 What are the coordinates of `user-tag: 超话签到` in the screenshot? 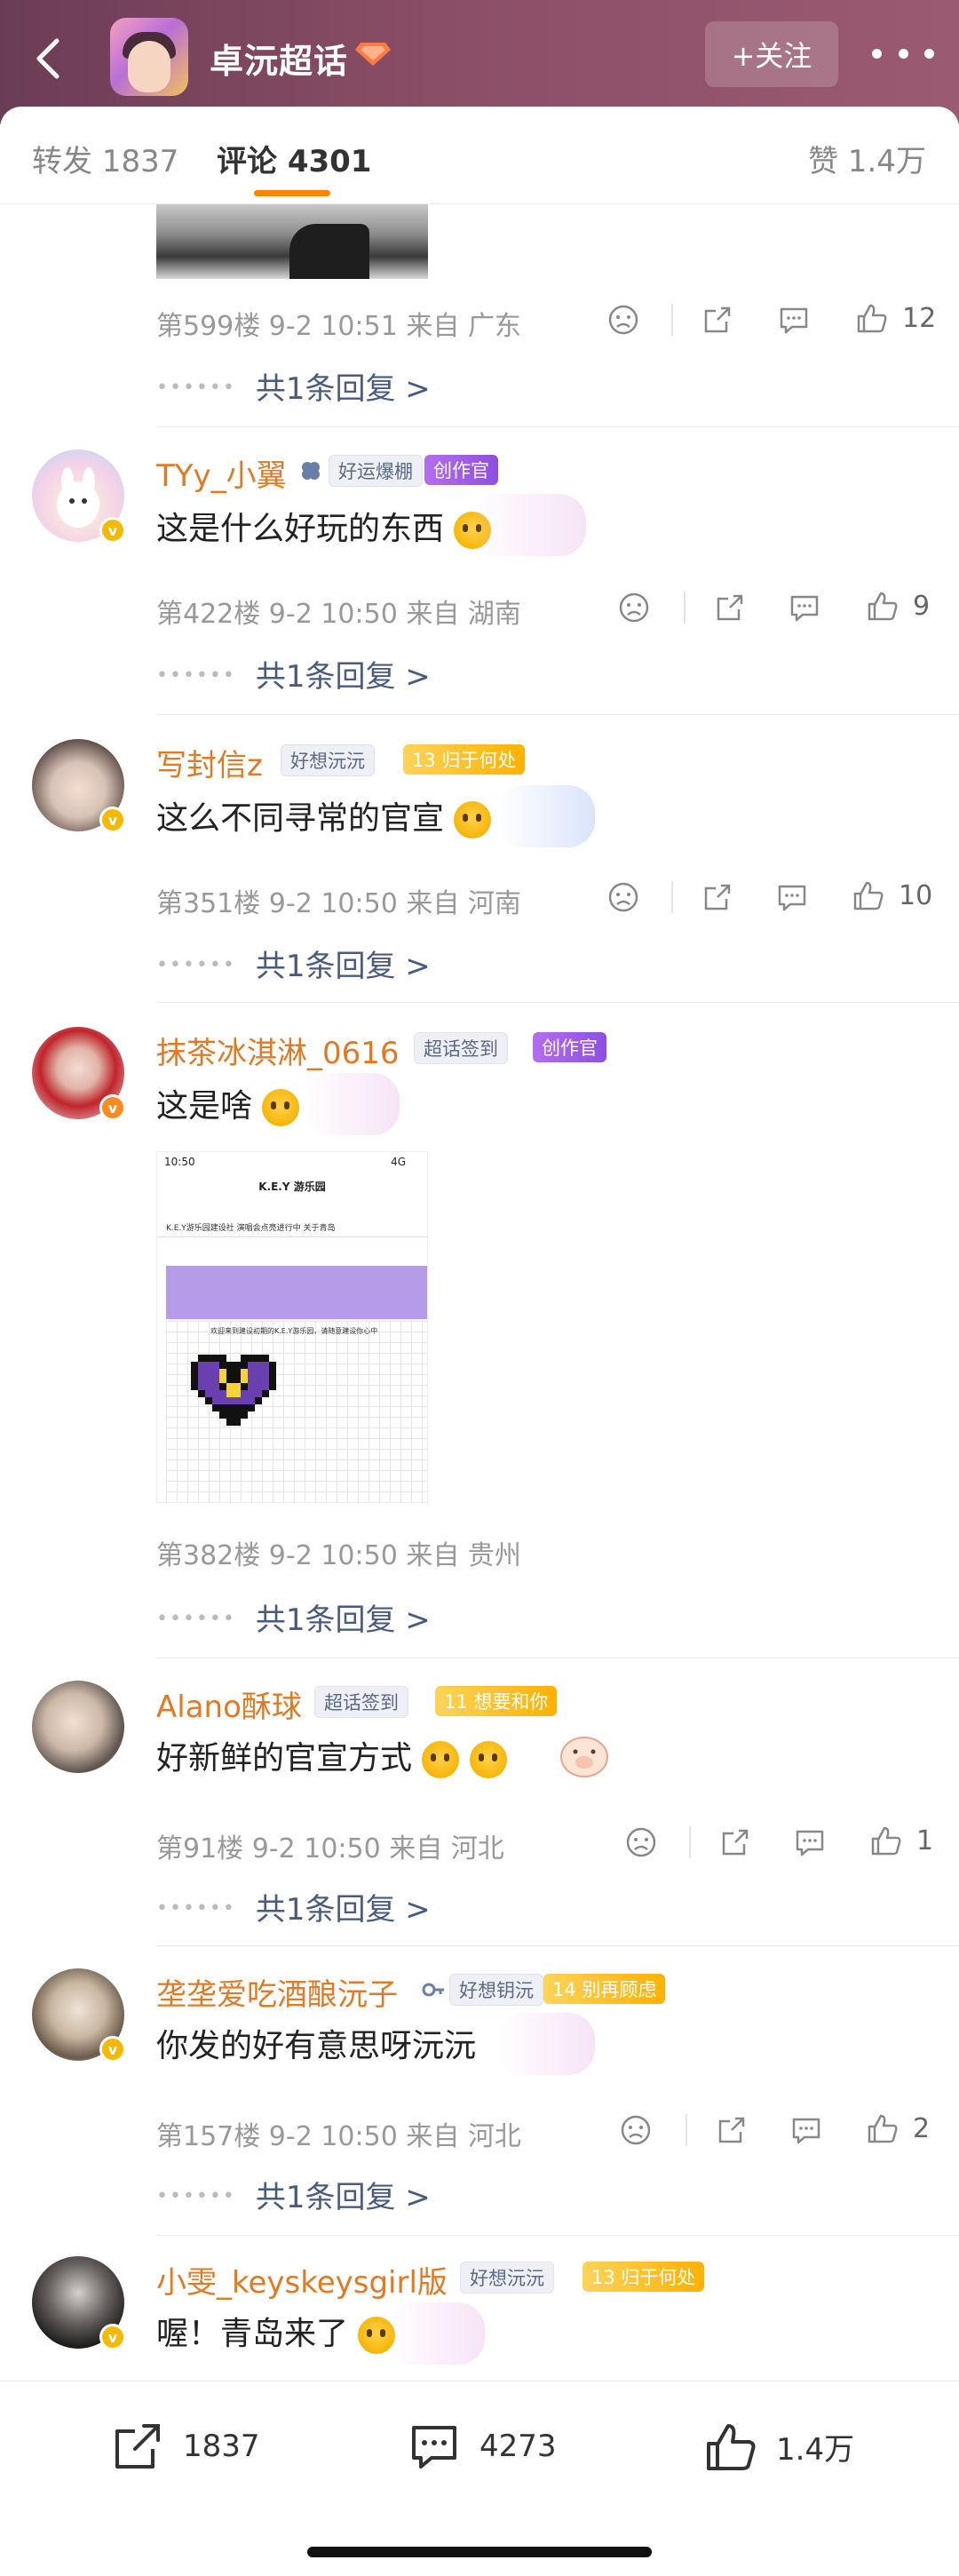 It's located at (361, 1702).